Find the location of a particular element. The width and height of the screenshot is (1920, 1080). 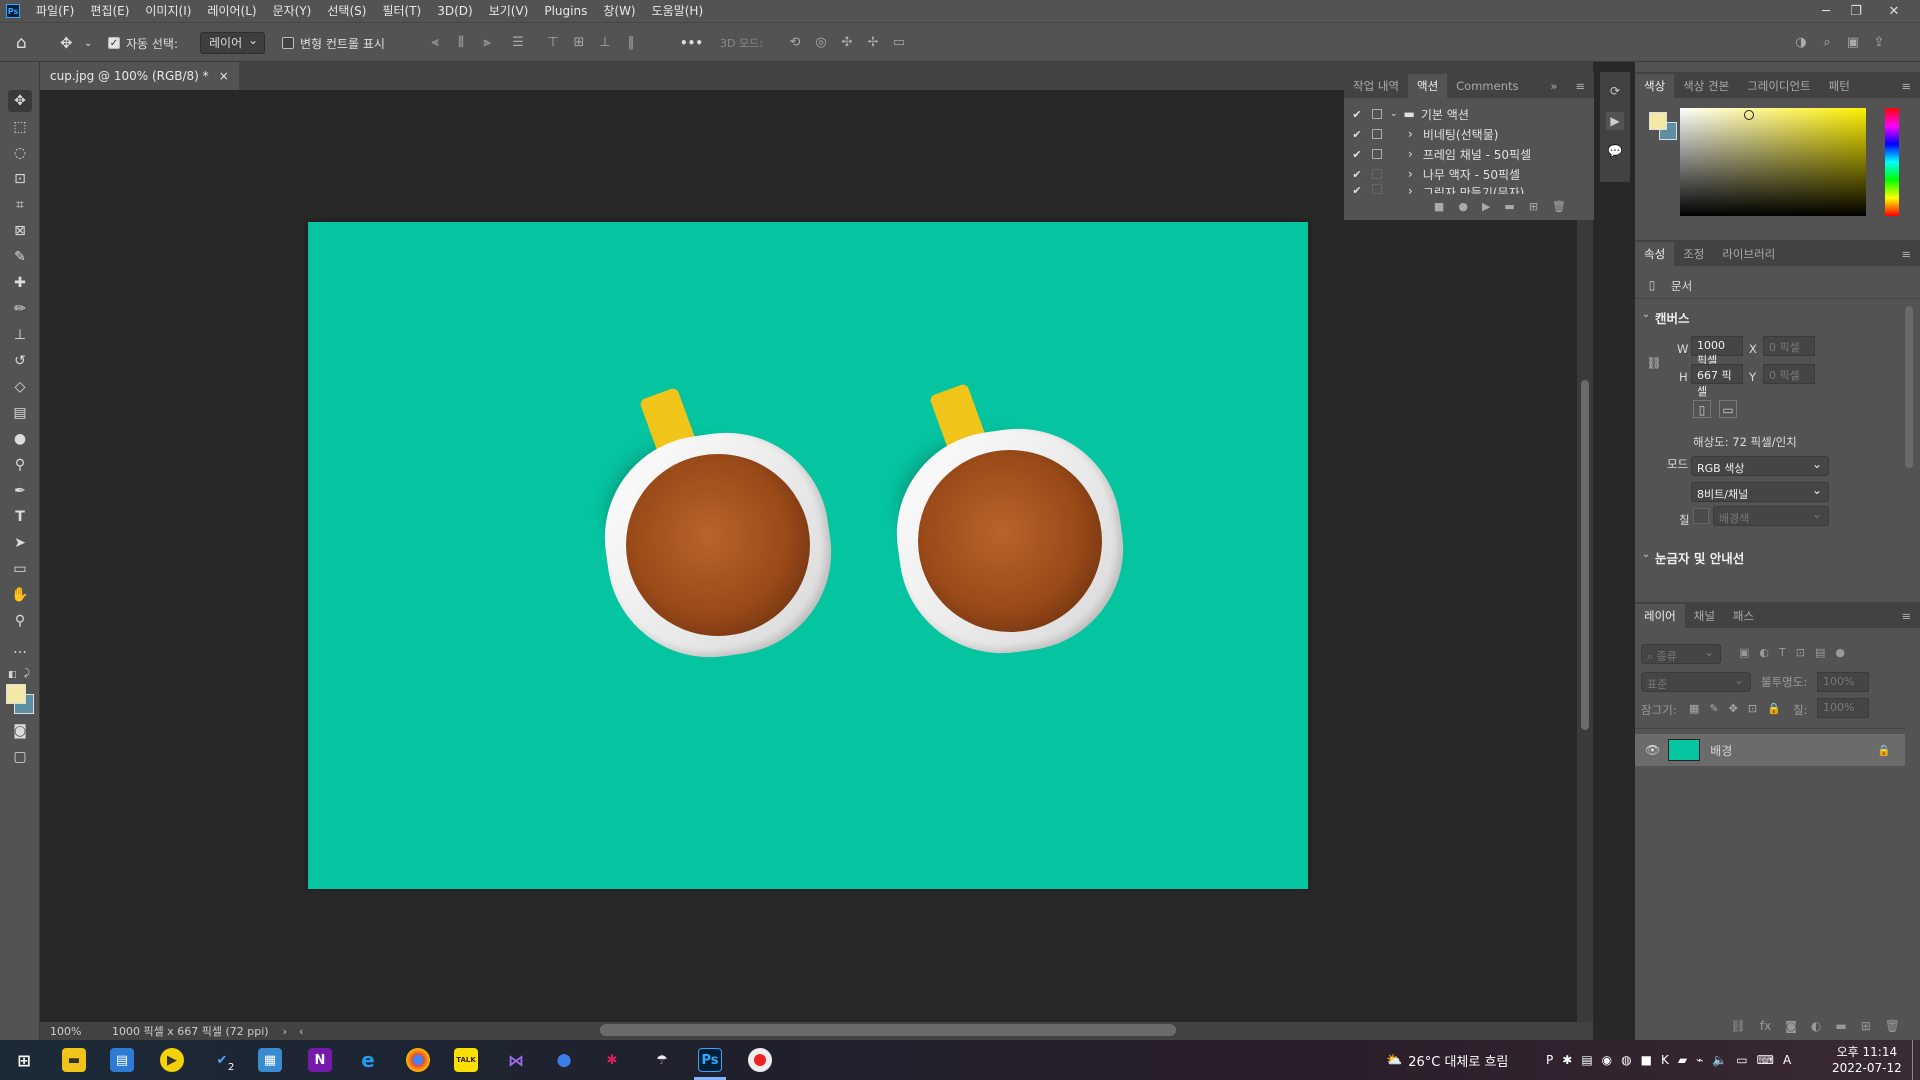

menu-image: 이미지(I) is located at coordinates (168, 11).